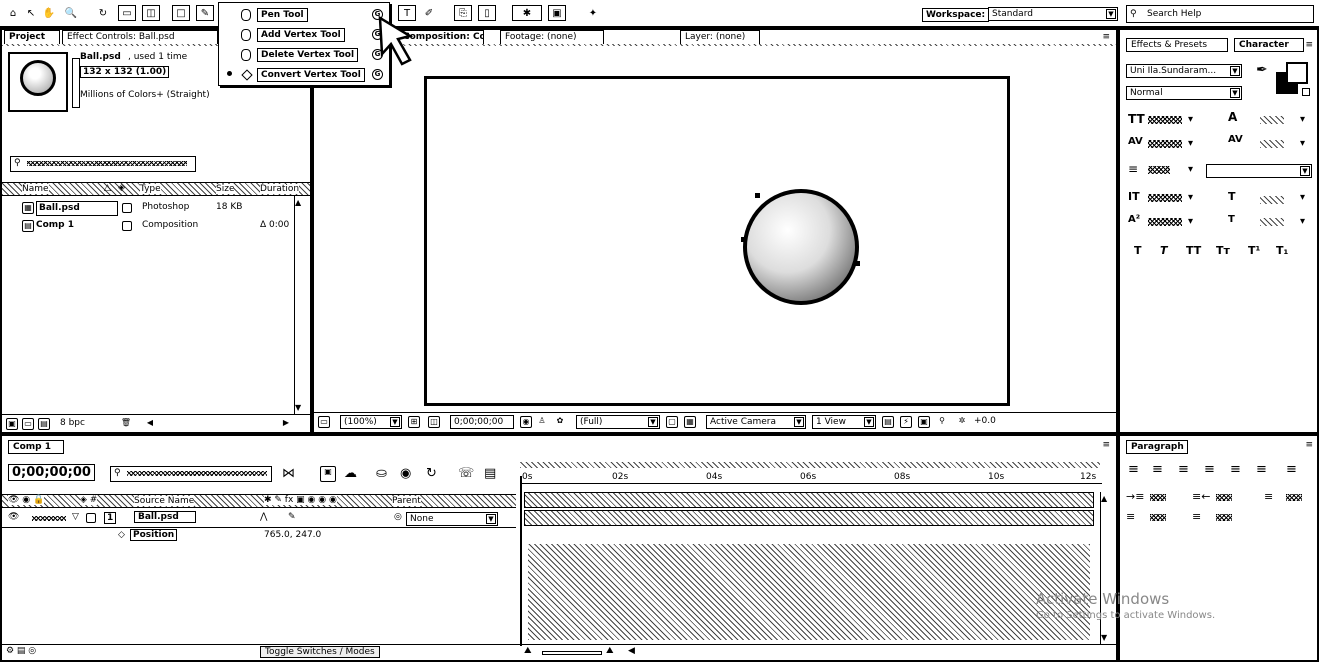 This screenshot has width=1319, height=662. I want to click on vertical-scale-value, so click(1165, 198).